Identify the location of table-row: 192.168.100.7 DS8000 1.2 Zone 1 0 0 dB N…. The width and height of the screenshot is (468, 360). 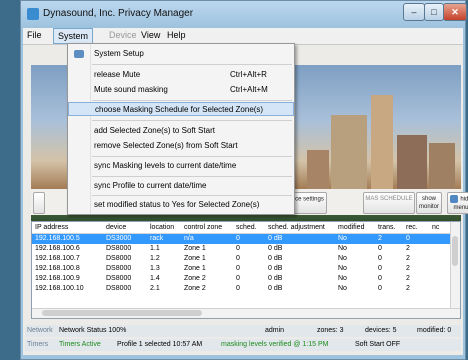
(242, 259).